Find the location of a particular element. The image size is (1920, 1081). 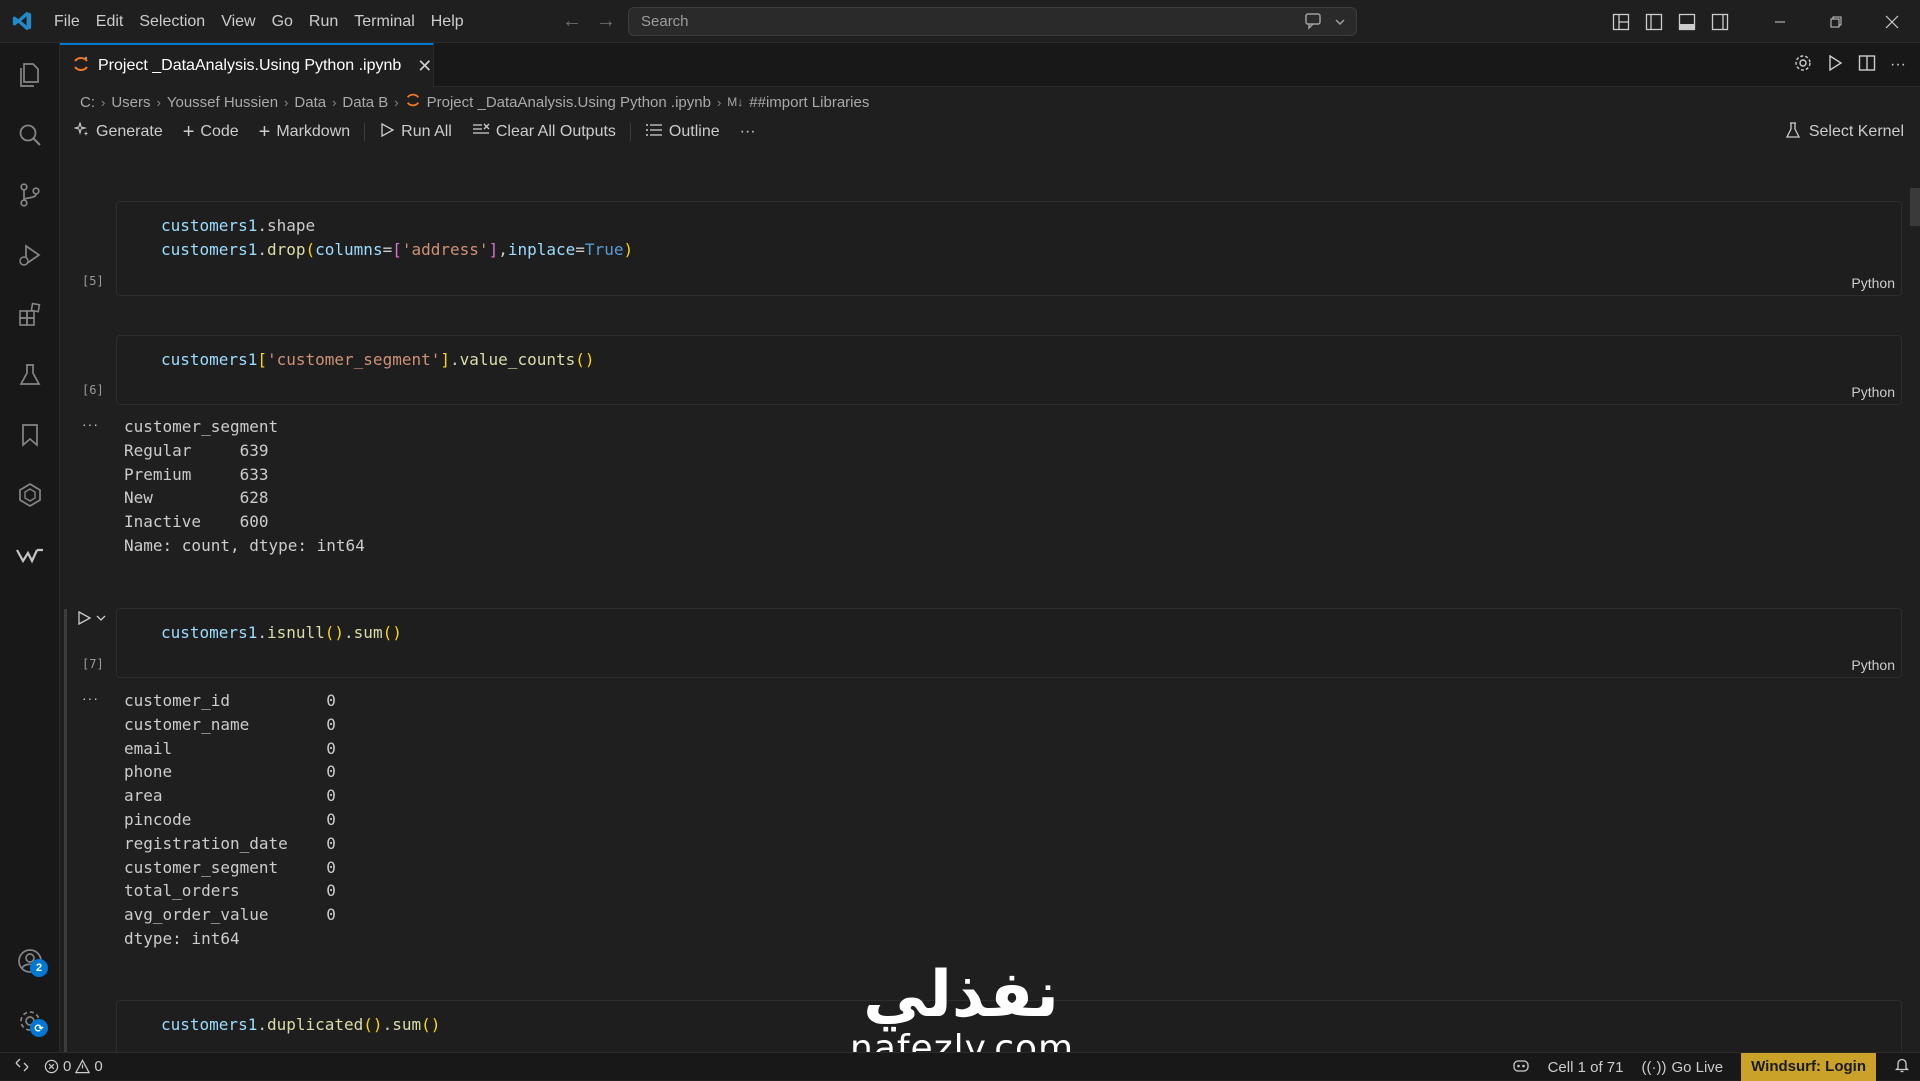

run-all-label: Run All is located at coordinates (426, 131).